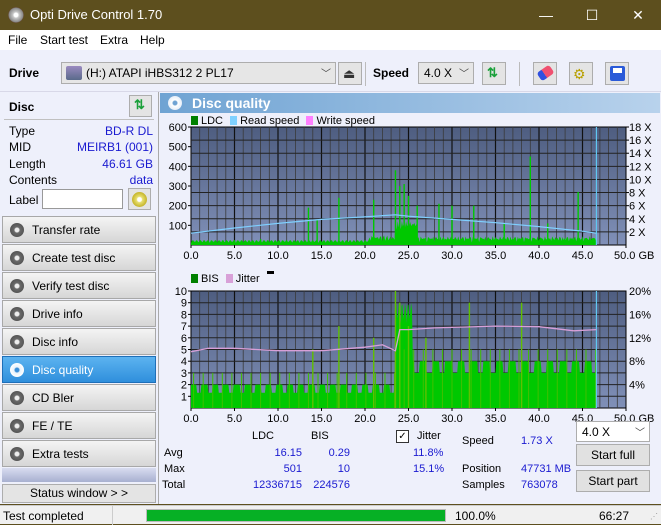  I want to click on test-speed-select: 4.0 X ﹀, so click(613, 431).